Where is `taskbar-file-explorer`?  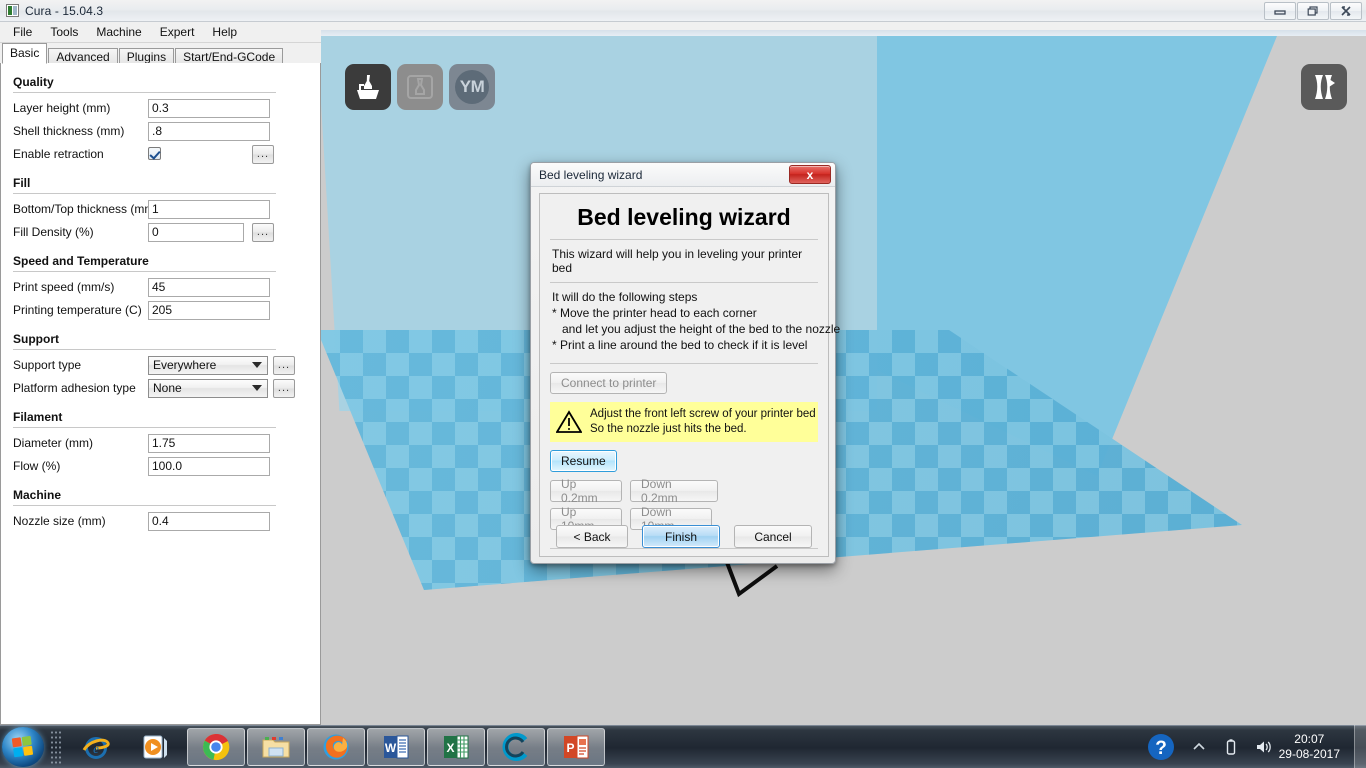
taskbar-file-explorer is located at coordinates (276, 747).